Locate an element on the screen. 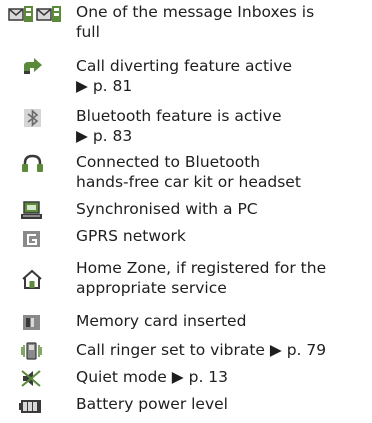 This screenshot has height=423, width=372. gprs-description: GPRS network is located at coordinates (131, 236).